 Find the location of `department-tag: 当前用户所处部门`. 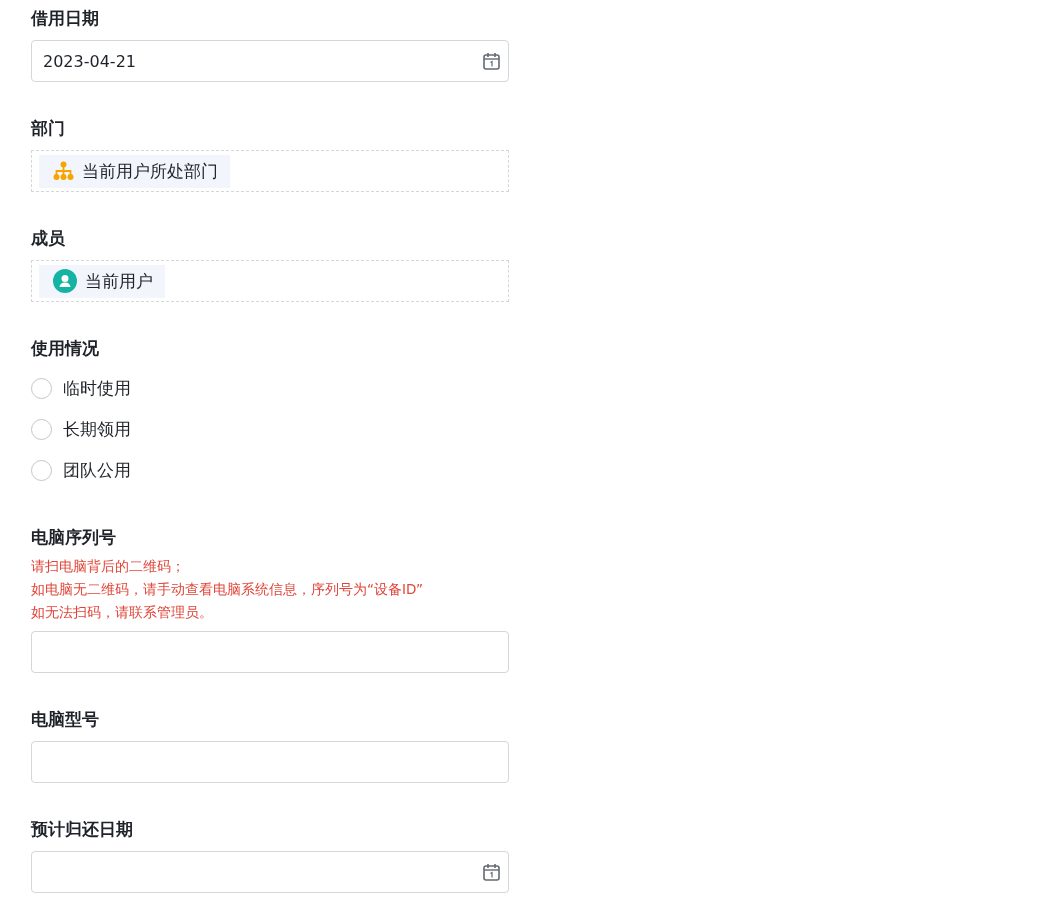

department-tag: 当前用户所处部门 is located at coordinates (134, 171).